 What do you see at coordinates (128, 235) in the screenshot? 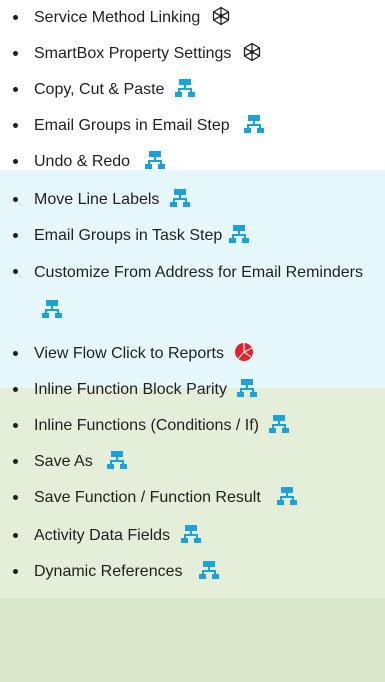
I see `list-item-label: Email Groups in Task Step` at bounding box center [128, 235].